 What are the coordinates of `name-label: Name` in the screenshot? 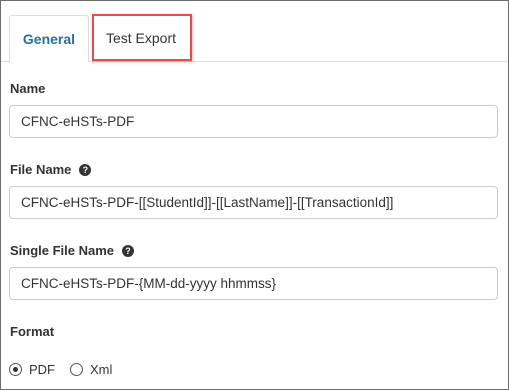 It's located at (27, 88).